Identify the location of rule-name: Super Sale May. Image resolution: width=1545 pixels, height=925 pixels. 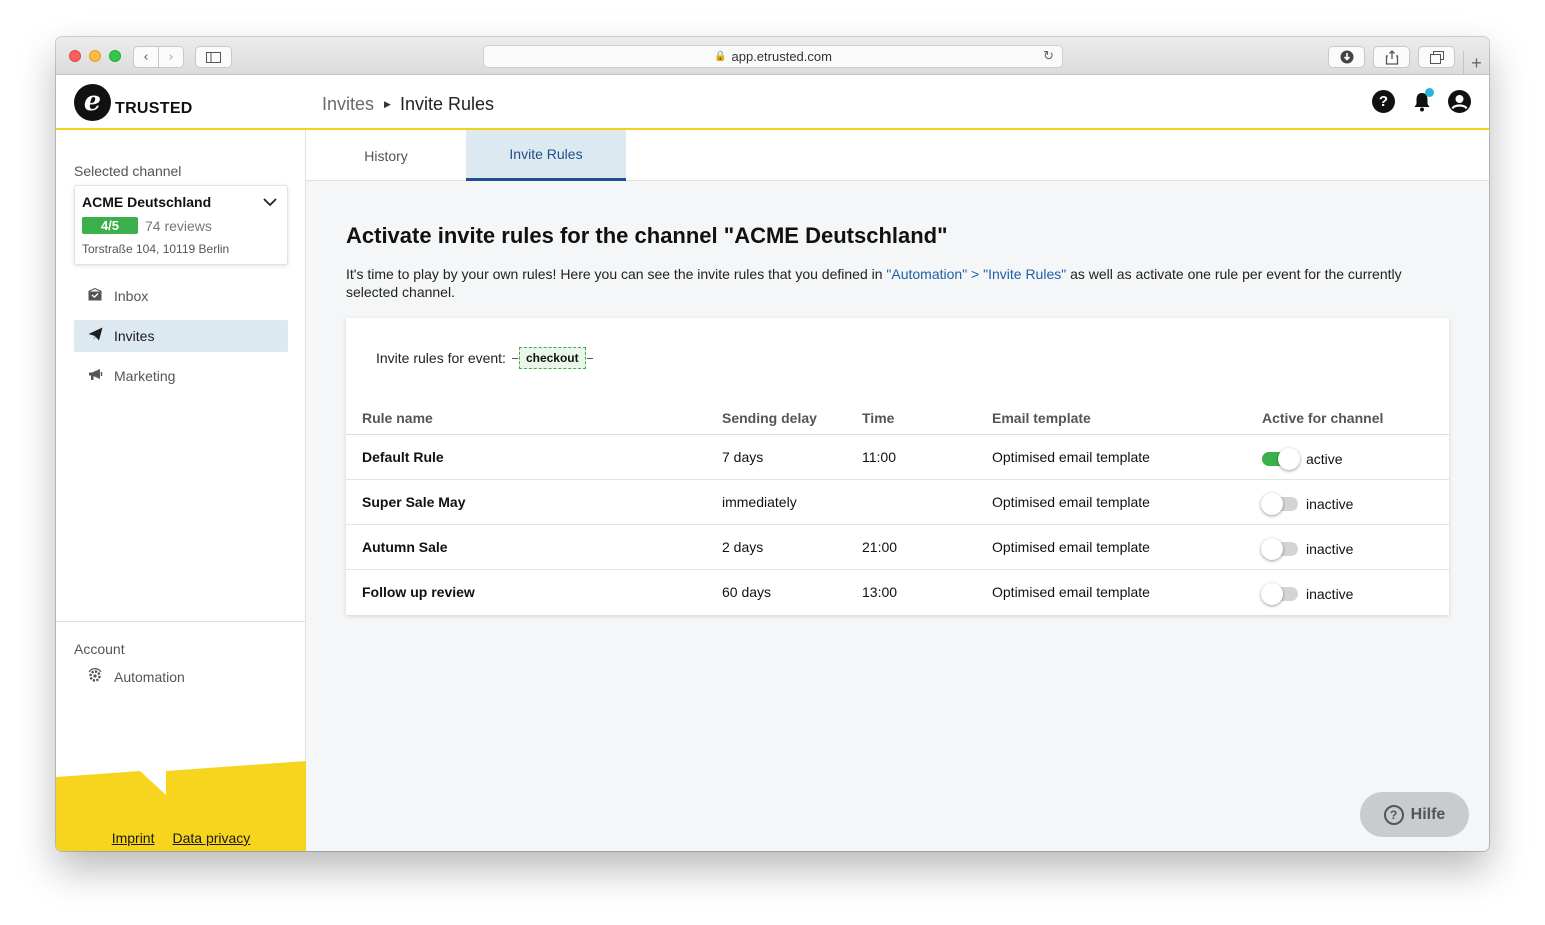
(534, 502).